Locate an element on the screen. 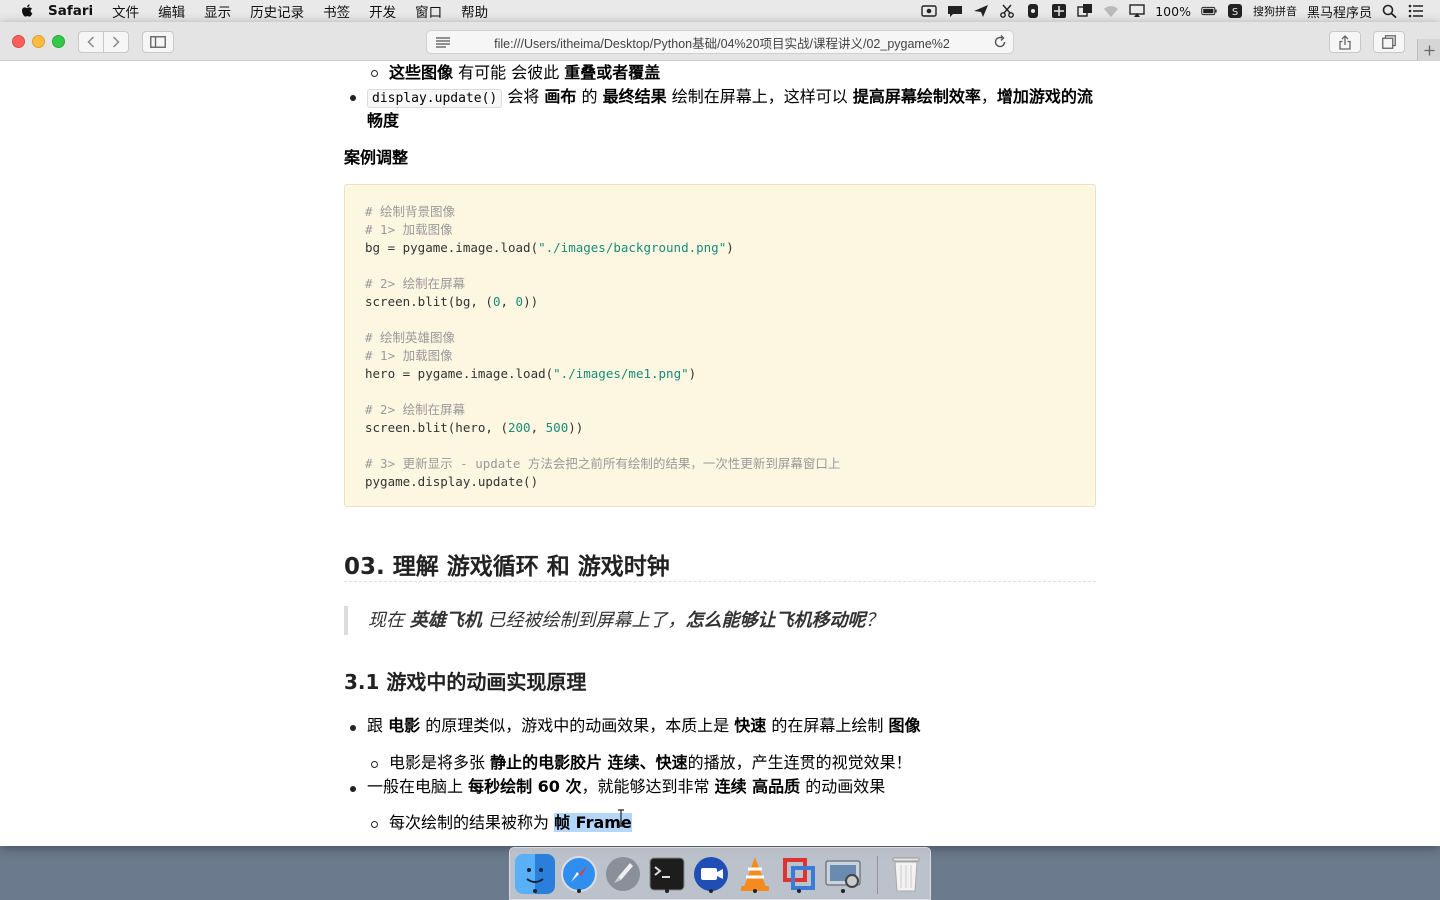 Image resolution: width=1440 pixels, height=900 pixels. user-name: 黑马程序员 is located at coordinates (1339, 11).